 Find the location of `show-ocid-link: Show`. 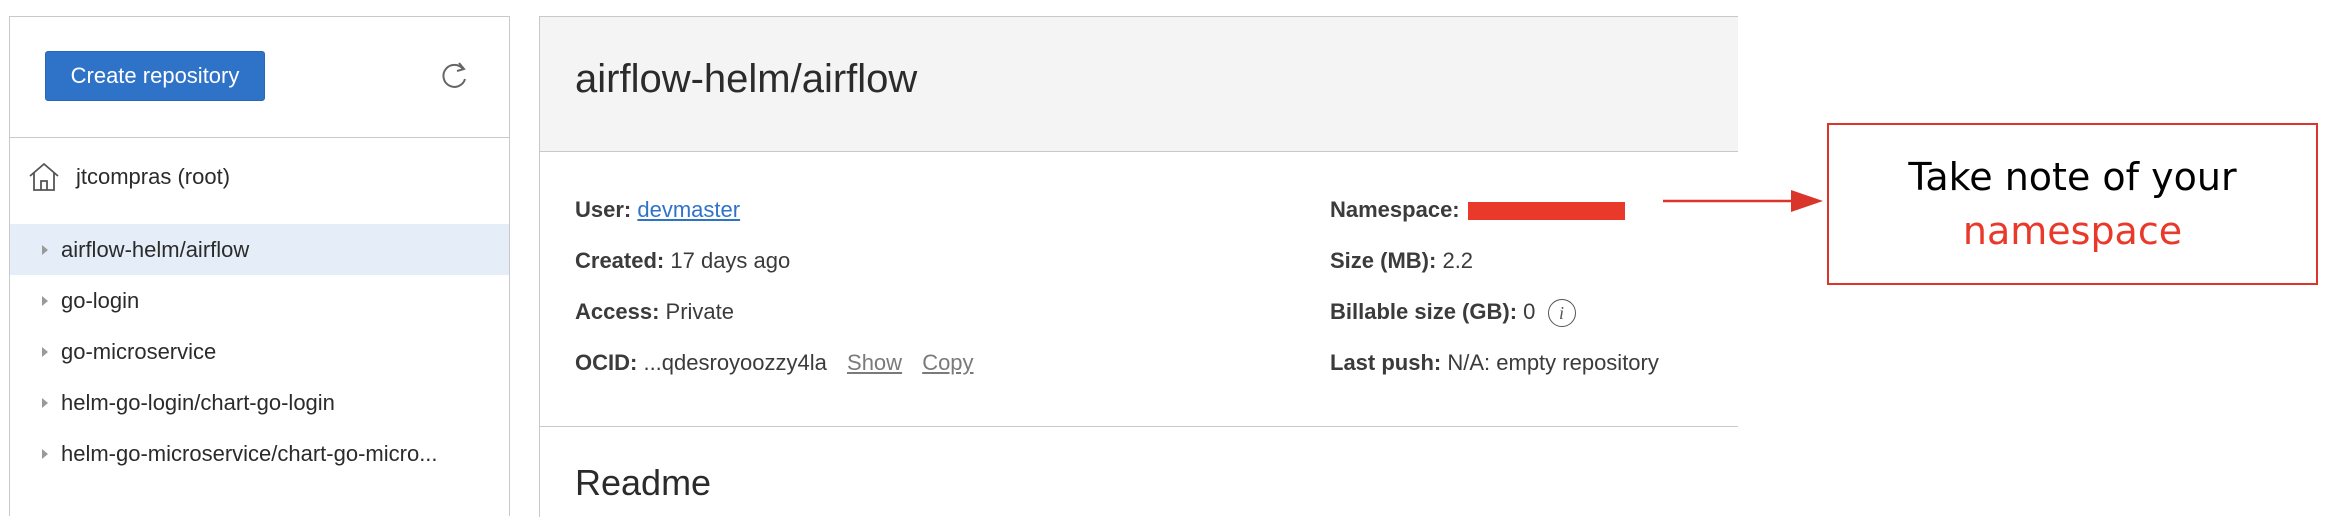

show-ocid-link: Show is located at coordinates (874, 362).